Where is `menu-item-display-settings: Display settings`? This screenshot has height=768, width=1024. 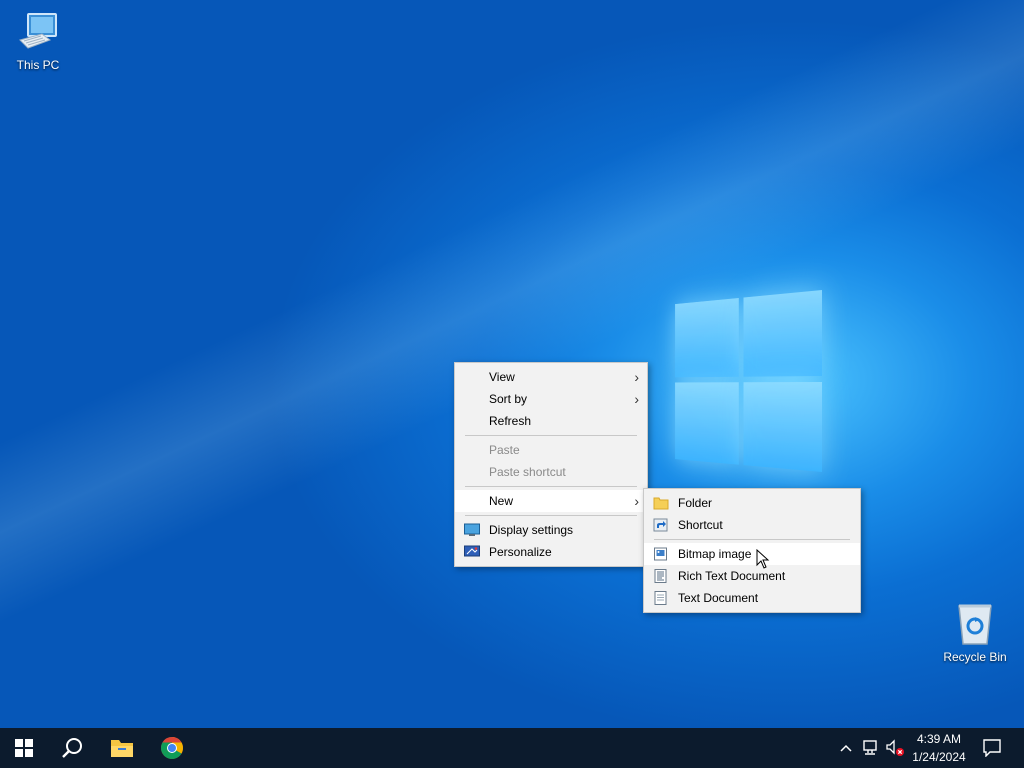 menu-item-display-settings: Display settings is located at coordinates (551, 530).